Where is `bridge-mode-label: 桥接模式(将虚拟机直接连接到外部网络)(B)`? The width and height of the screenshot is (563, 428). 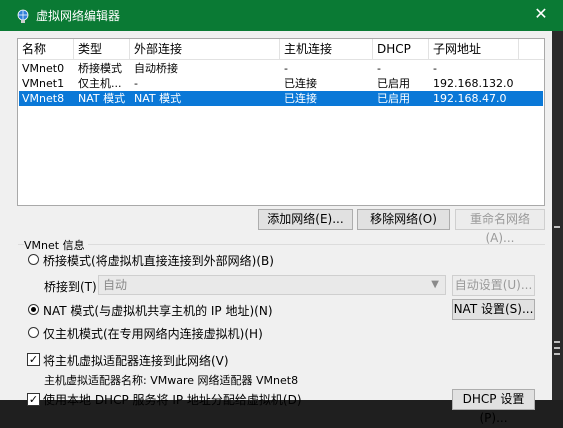
bridge-mode-label: 桥接模式(将虚拟机直接连接到外部网络)(B) is located at coordinates (158, 260).